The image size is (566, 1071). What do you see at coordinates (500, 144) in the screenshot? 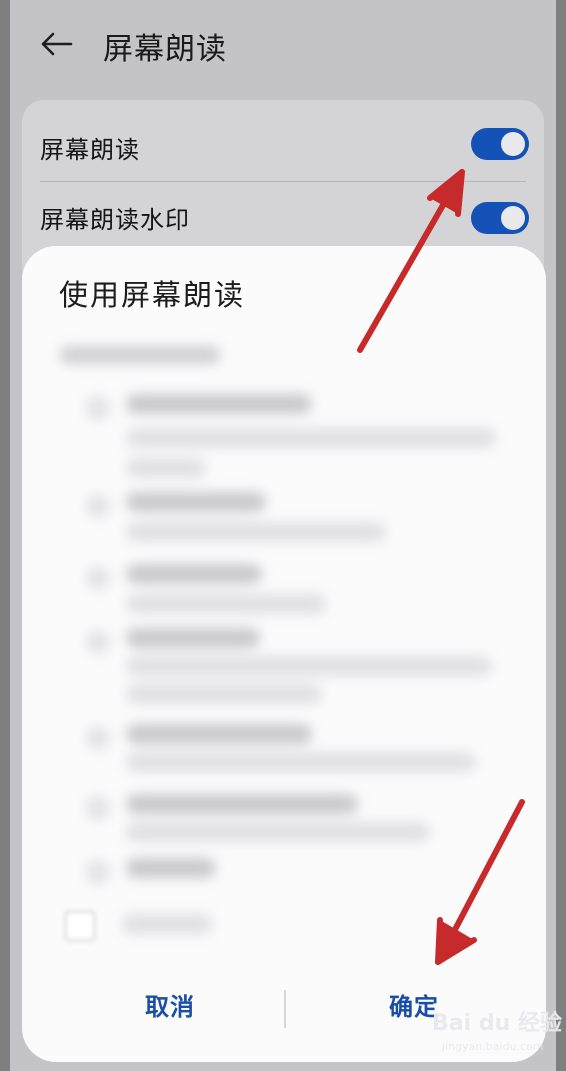
I see `screen-reader-toggle` at bounding box center [500, 144].